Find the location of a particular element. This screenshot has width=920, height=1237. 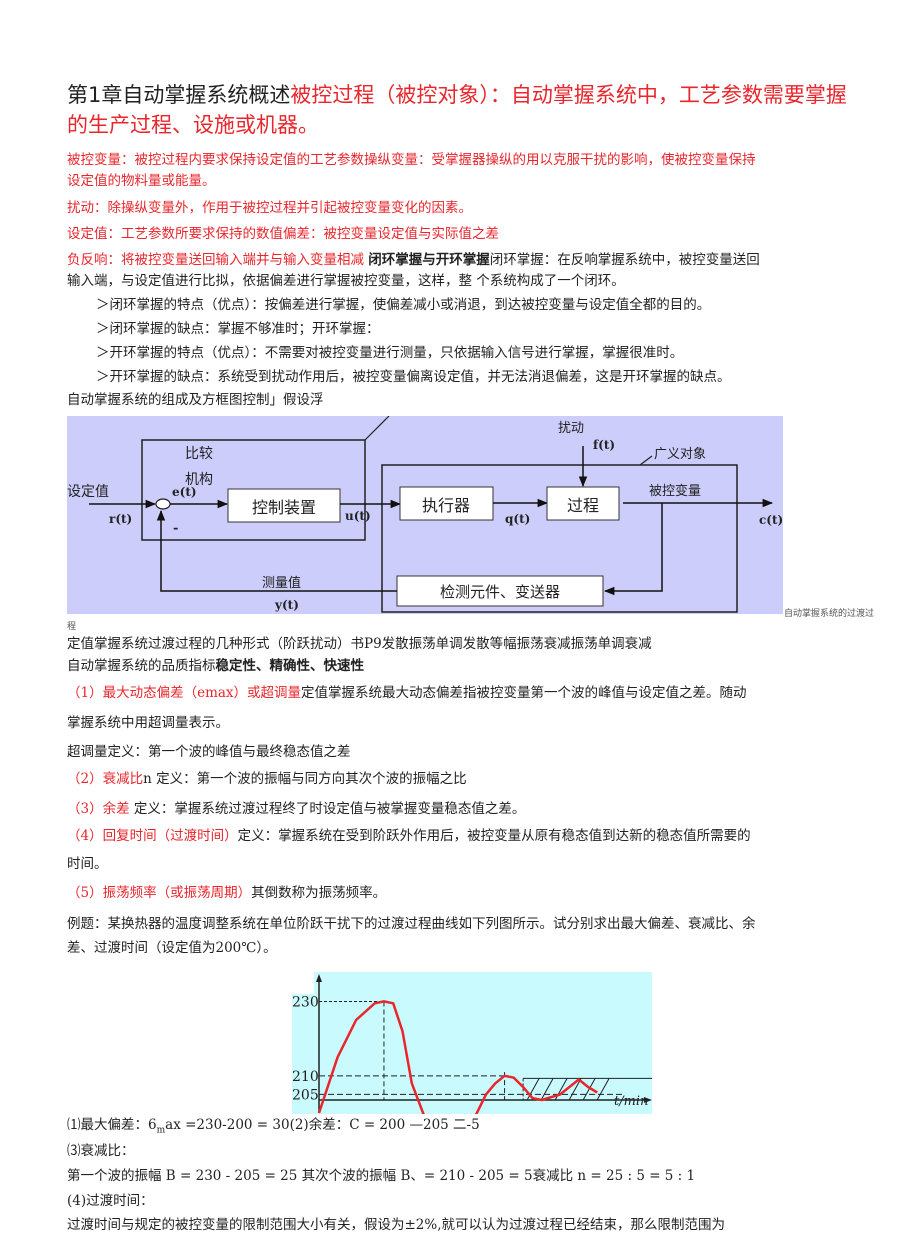

y-tick-210: 210 is located at coordinates (305, 1077).